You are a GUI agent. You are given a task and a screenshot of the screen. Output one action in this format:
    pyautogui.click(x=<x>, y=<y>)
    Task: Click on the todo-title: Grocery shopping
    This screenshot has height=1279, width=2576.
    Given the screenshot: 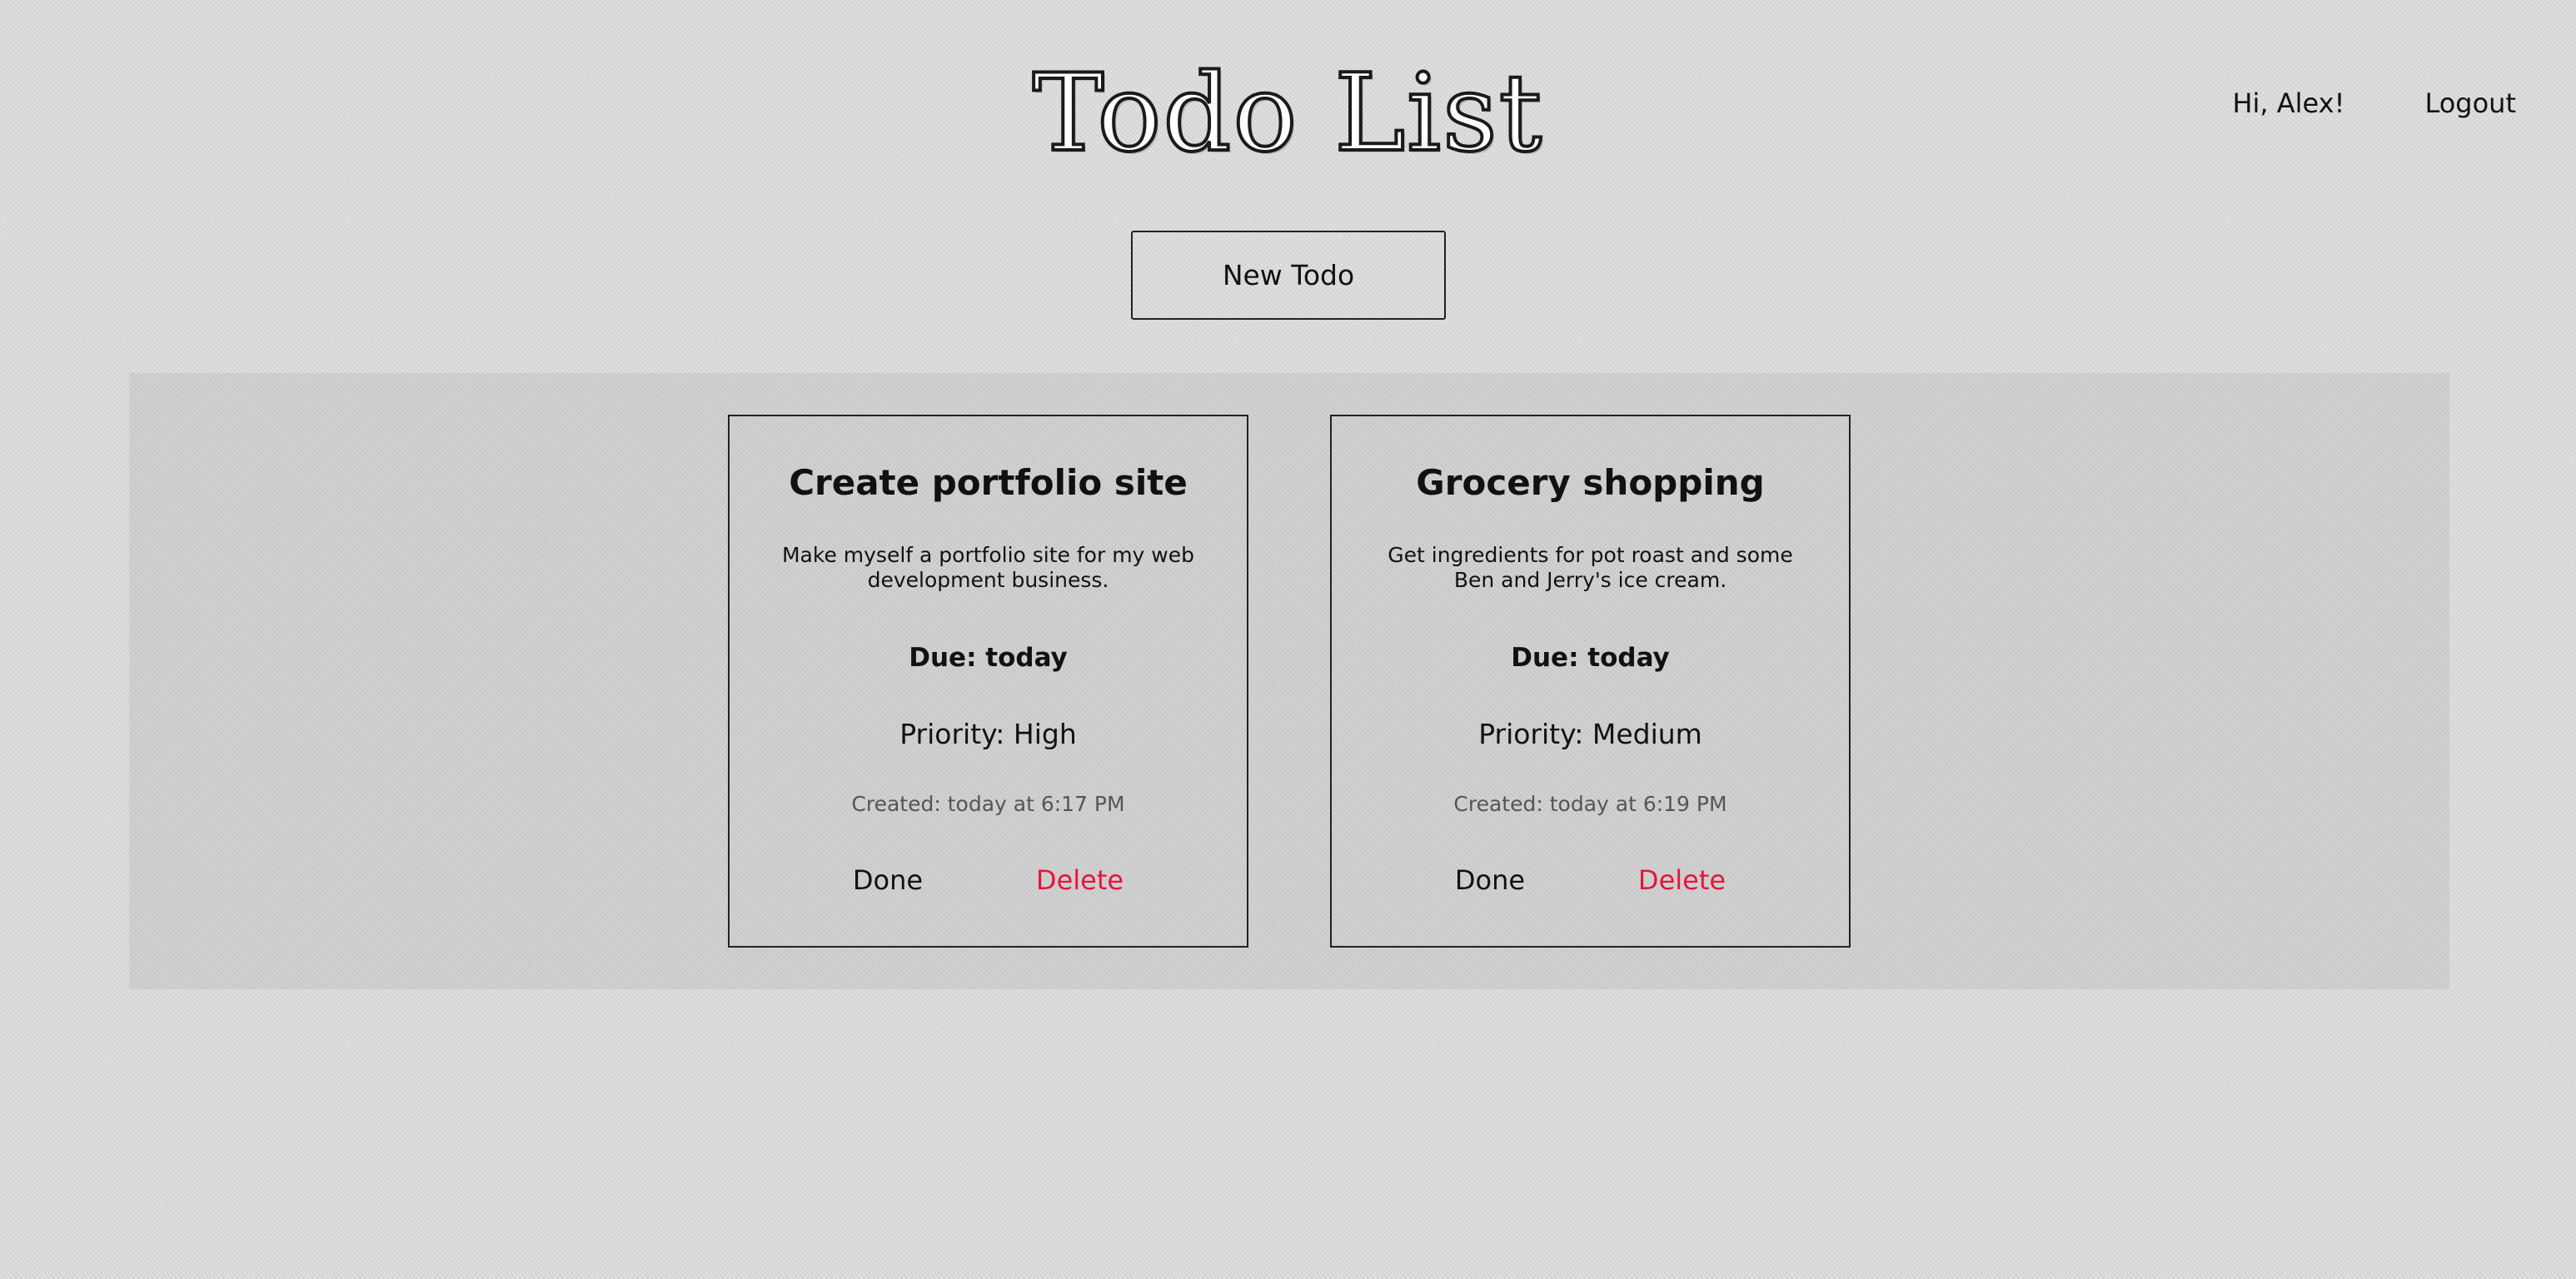 What is the action you would take?
    pyautogui.click(x=1590, y=482)
    